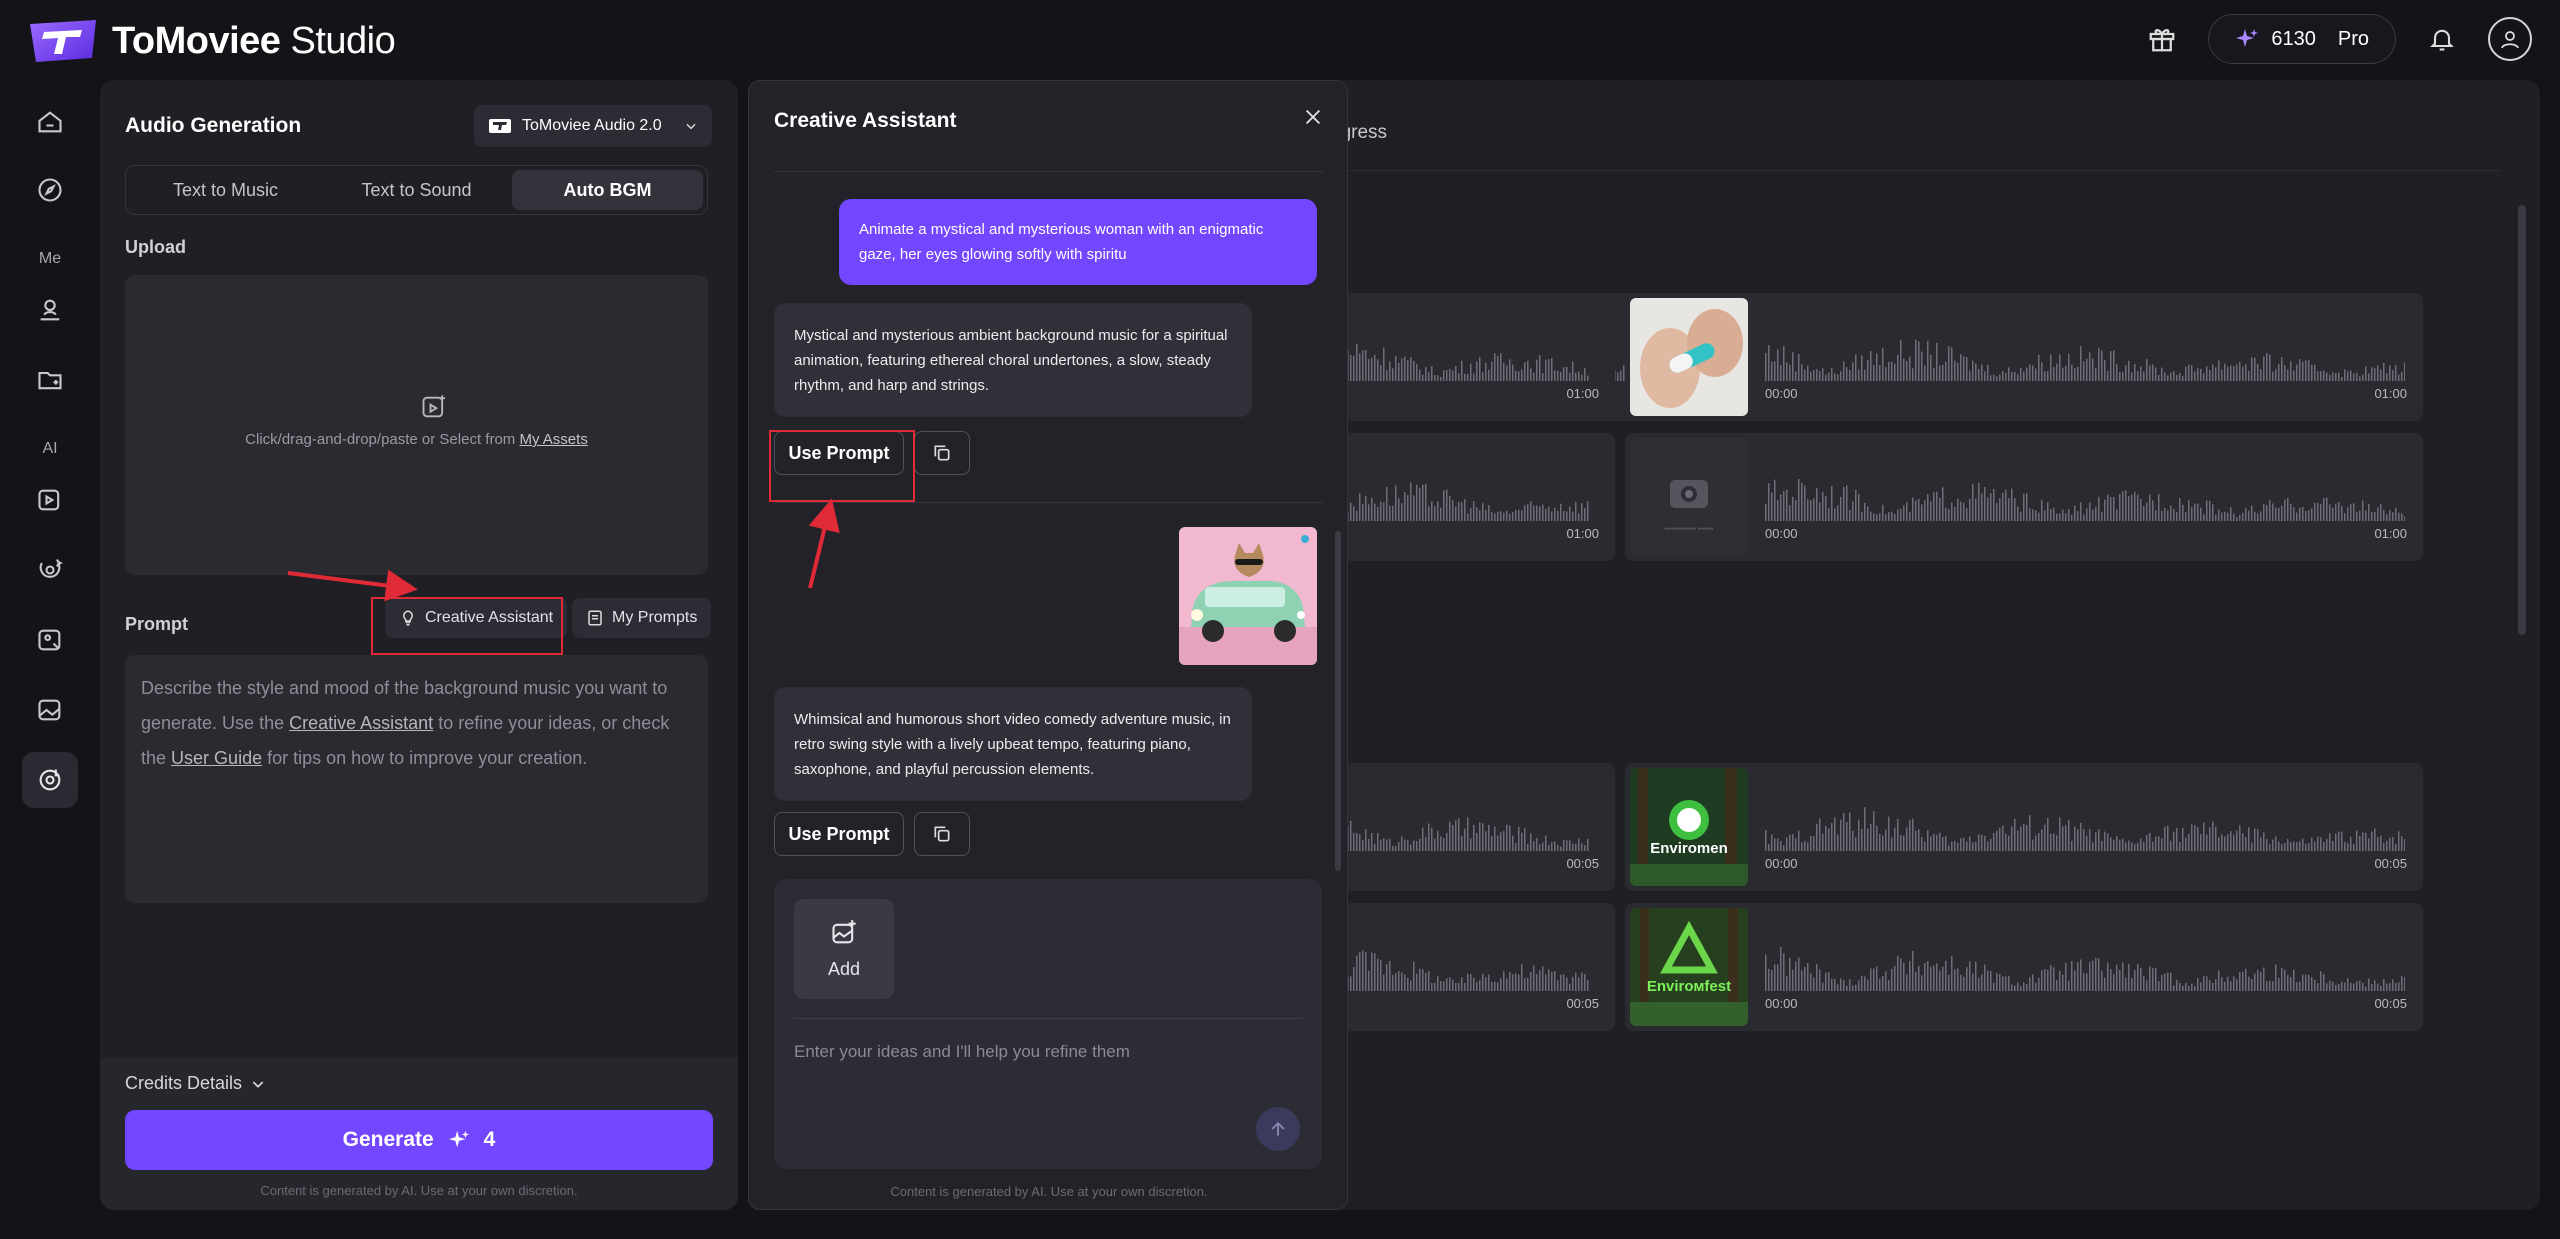 This screenshot has height=1239, width=2560. Describe the element at coordinates (1689, 848) in the screenshot. I see `thumbnail-caption: Enviromen` at that location.